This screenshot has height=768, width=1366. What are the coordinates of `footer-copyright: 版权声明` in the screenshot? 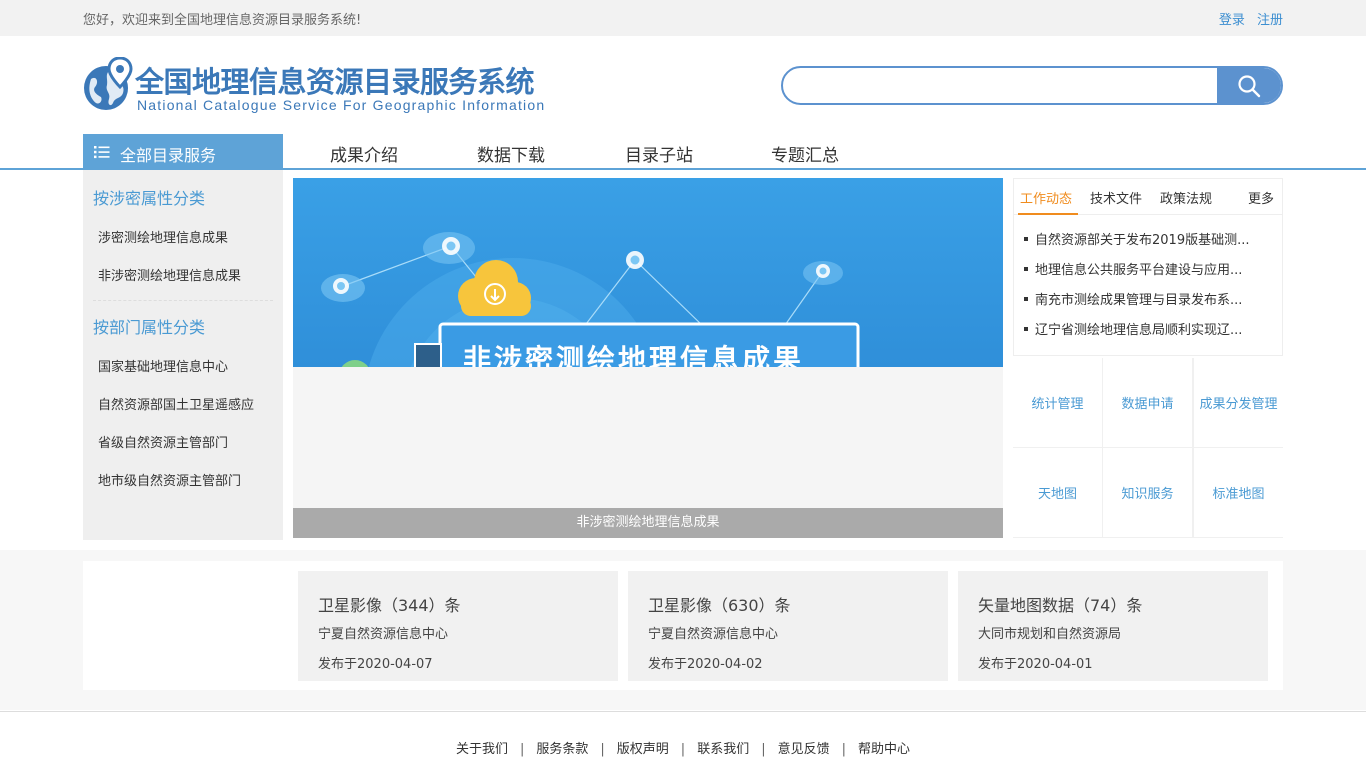 It's located at (643, 749).